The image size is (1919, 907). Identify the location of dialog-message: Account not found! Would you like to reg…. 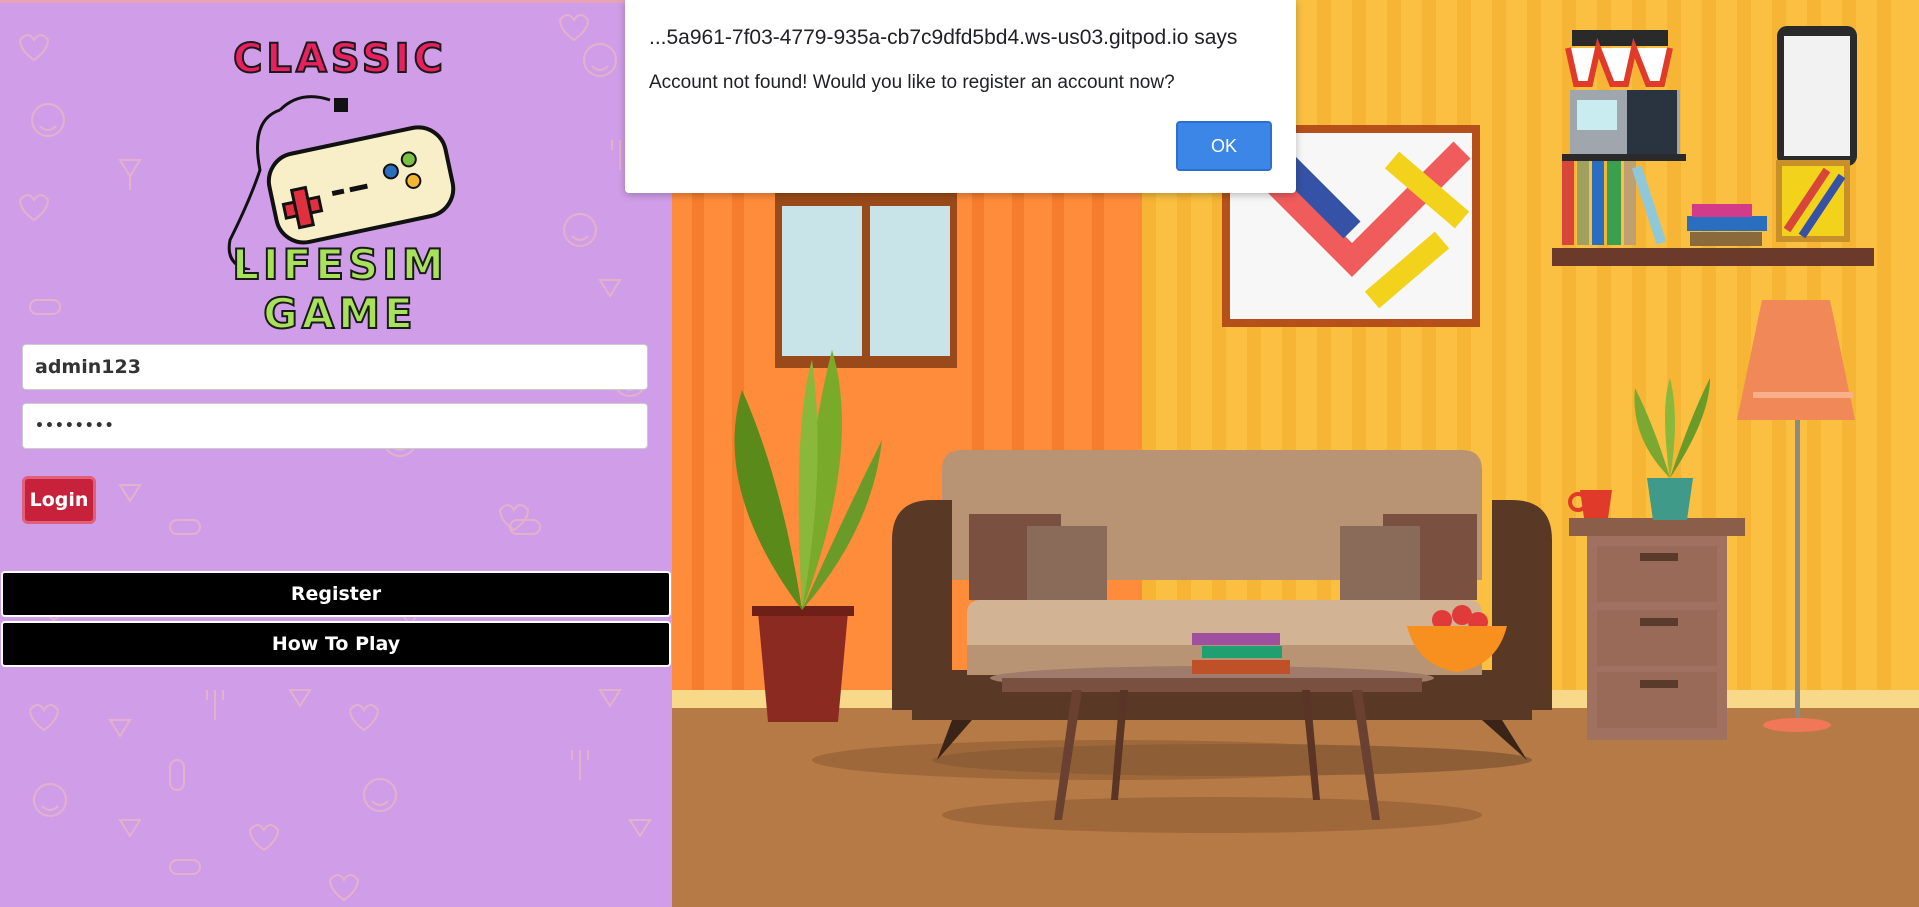
(912, 82).